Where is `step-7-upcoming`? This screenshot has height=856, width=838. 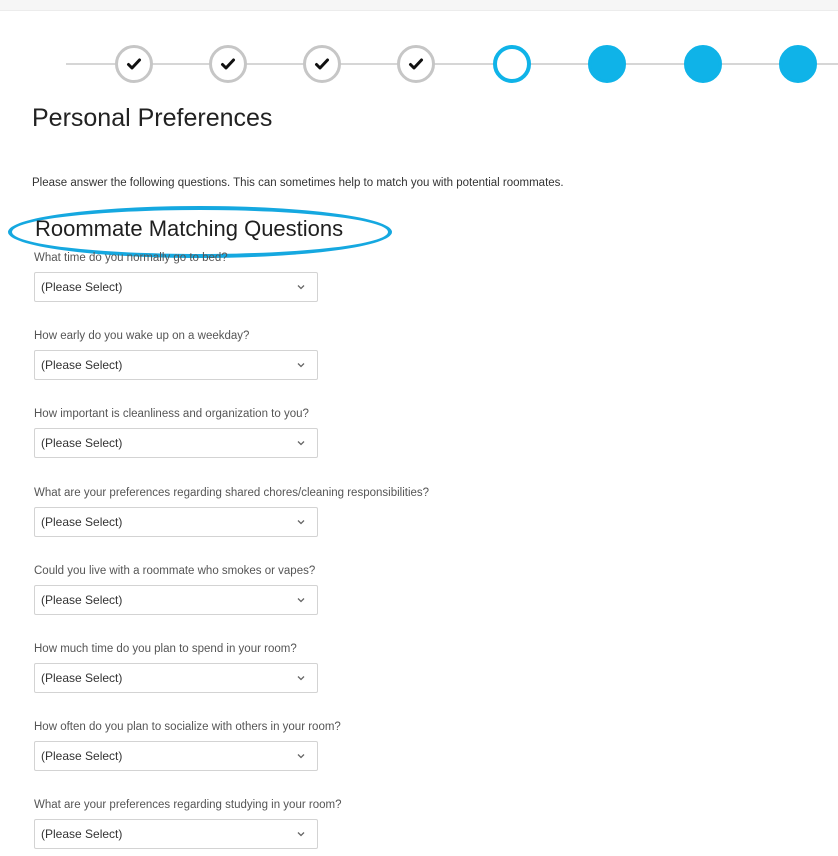
step-7-upcoming is located at coordinates (703, 64).